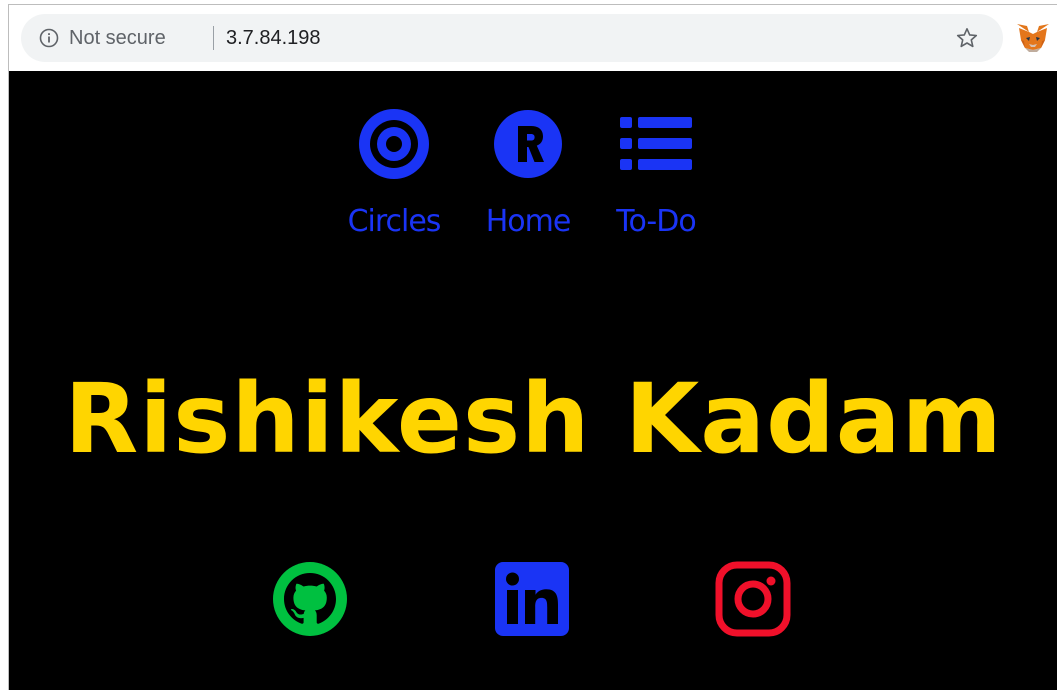 The image size is (1057, 690). Describe the element at coordinates (753, 599) in the screenshot. I see `instagram-icon` at that location.